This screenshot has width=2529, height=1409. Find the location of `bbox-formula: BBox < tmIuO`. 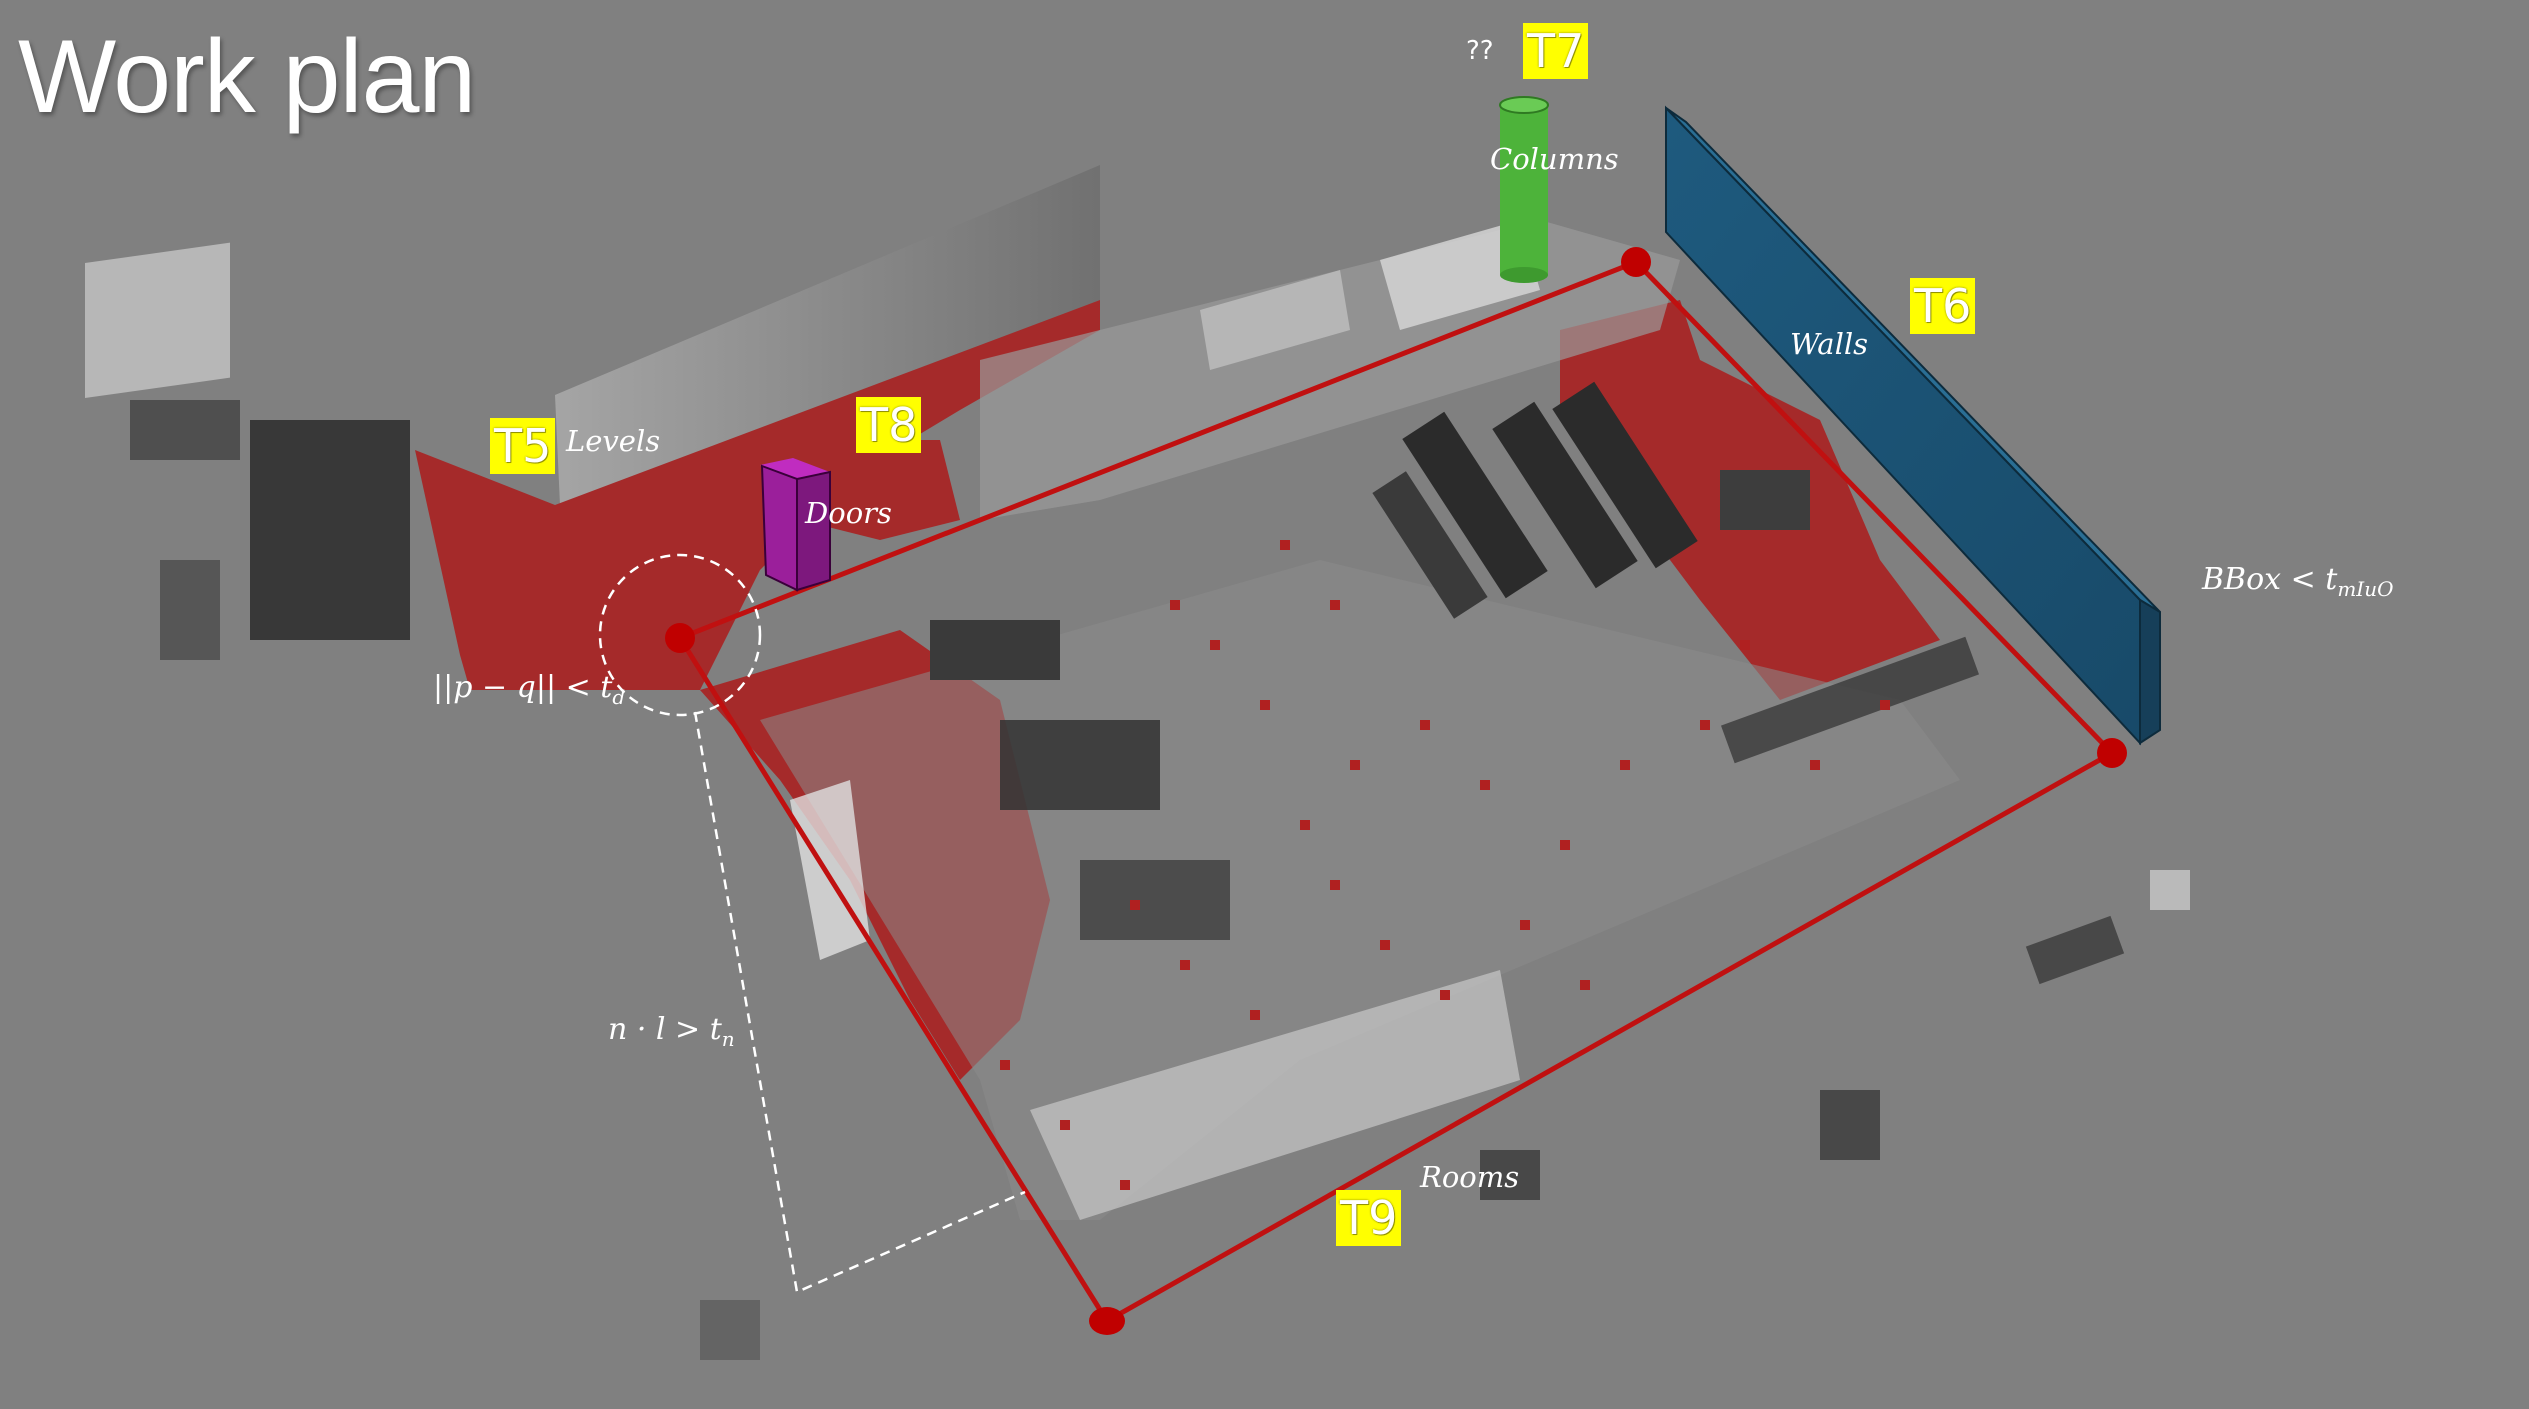

bbox-formula: BBox < tmIuO is located at coordinates (2298, 581).